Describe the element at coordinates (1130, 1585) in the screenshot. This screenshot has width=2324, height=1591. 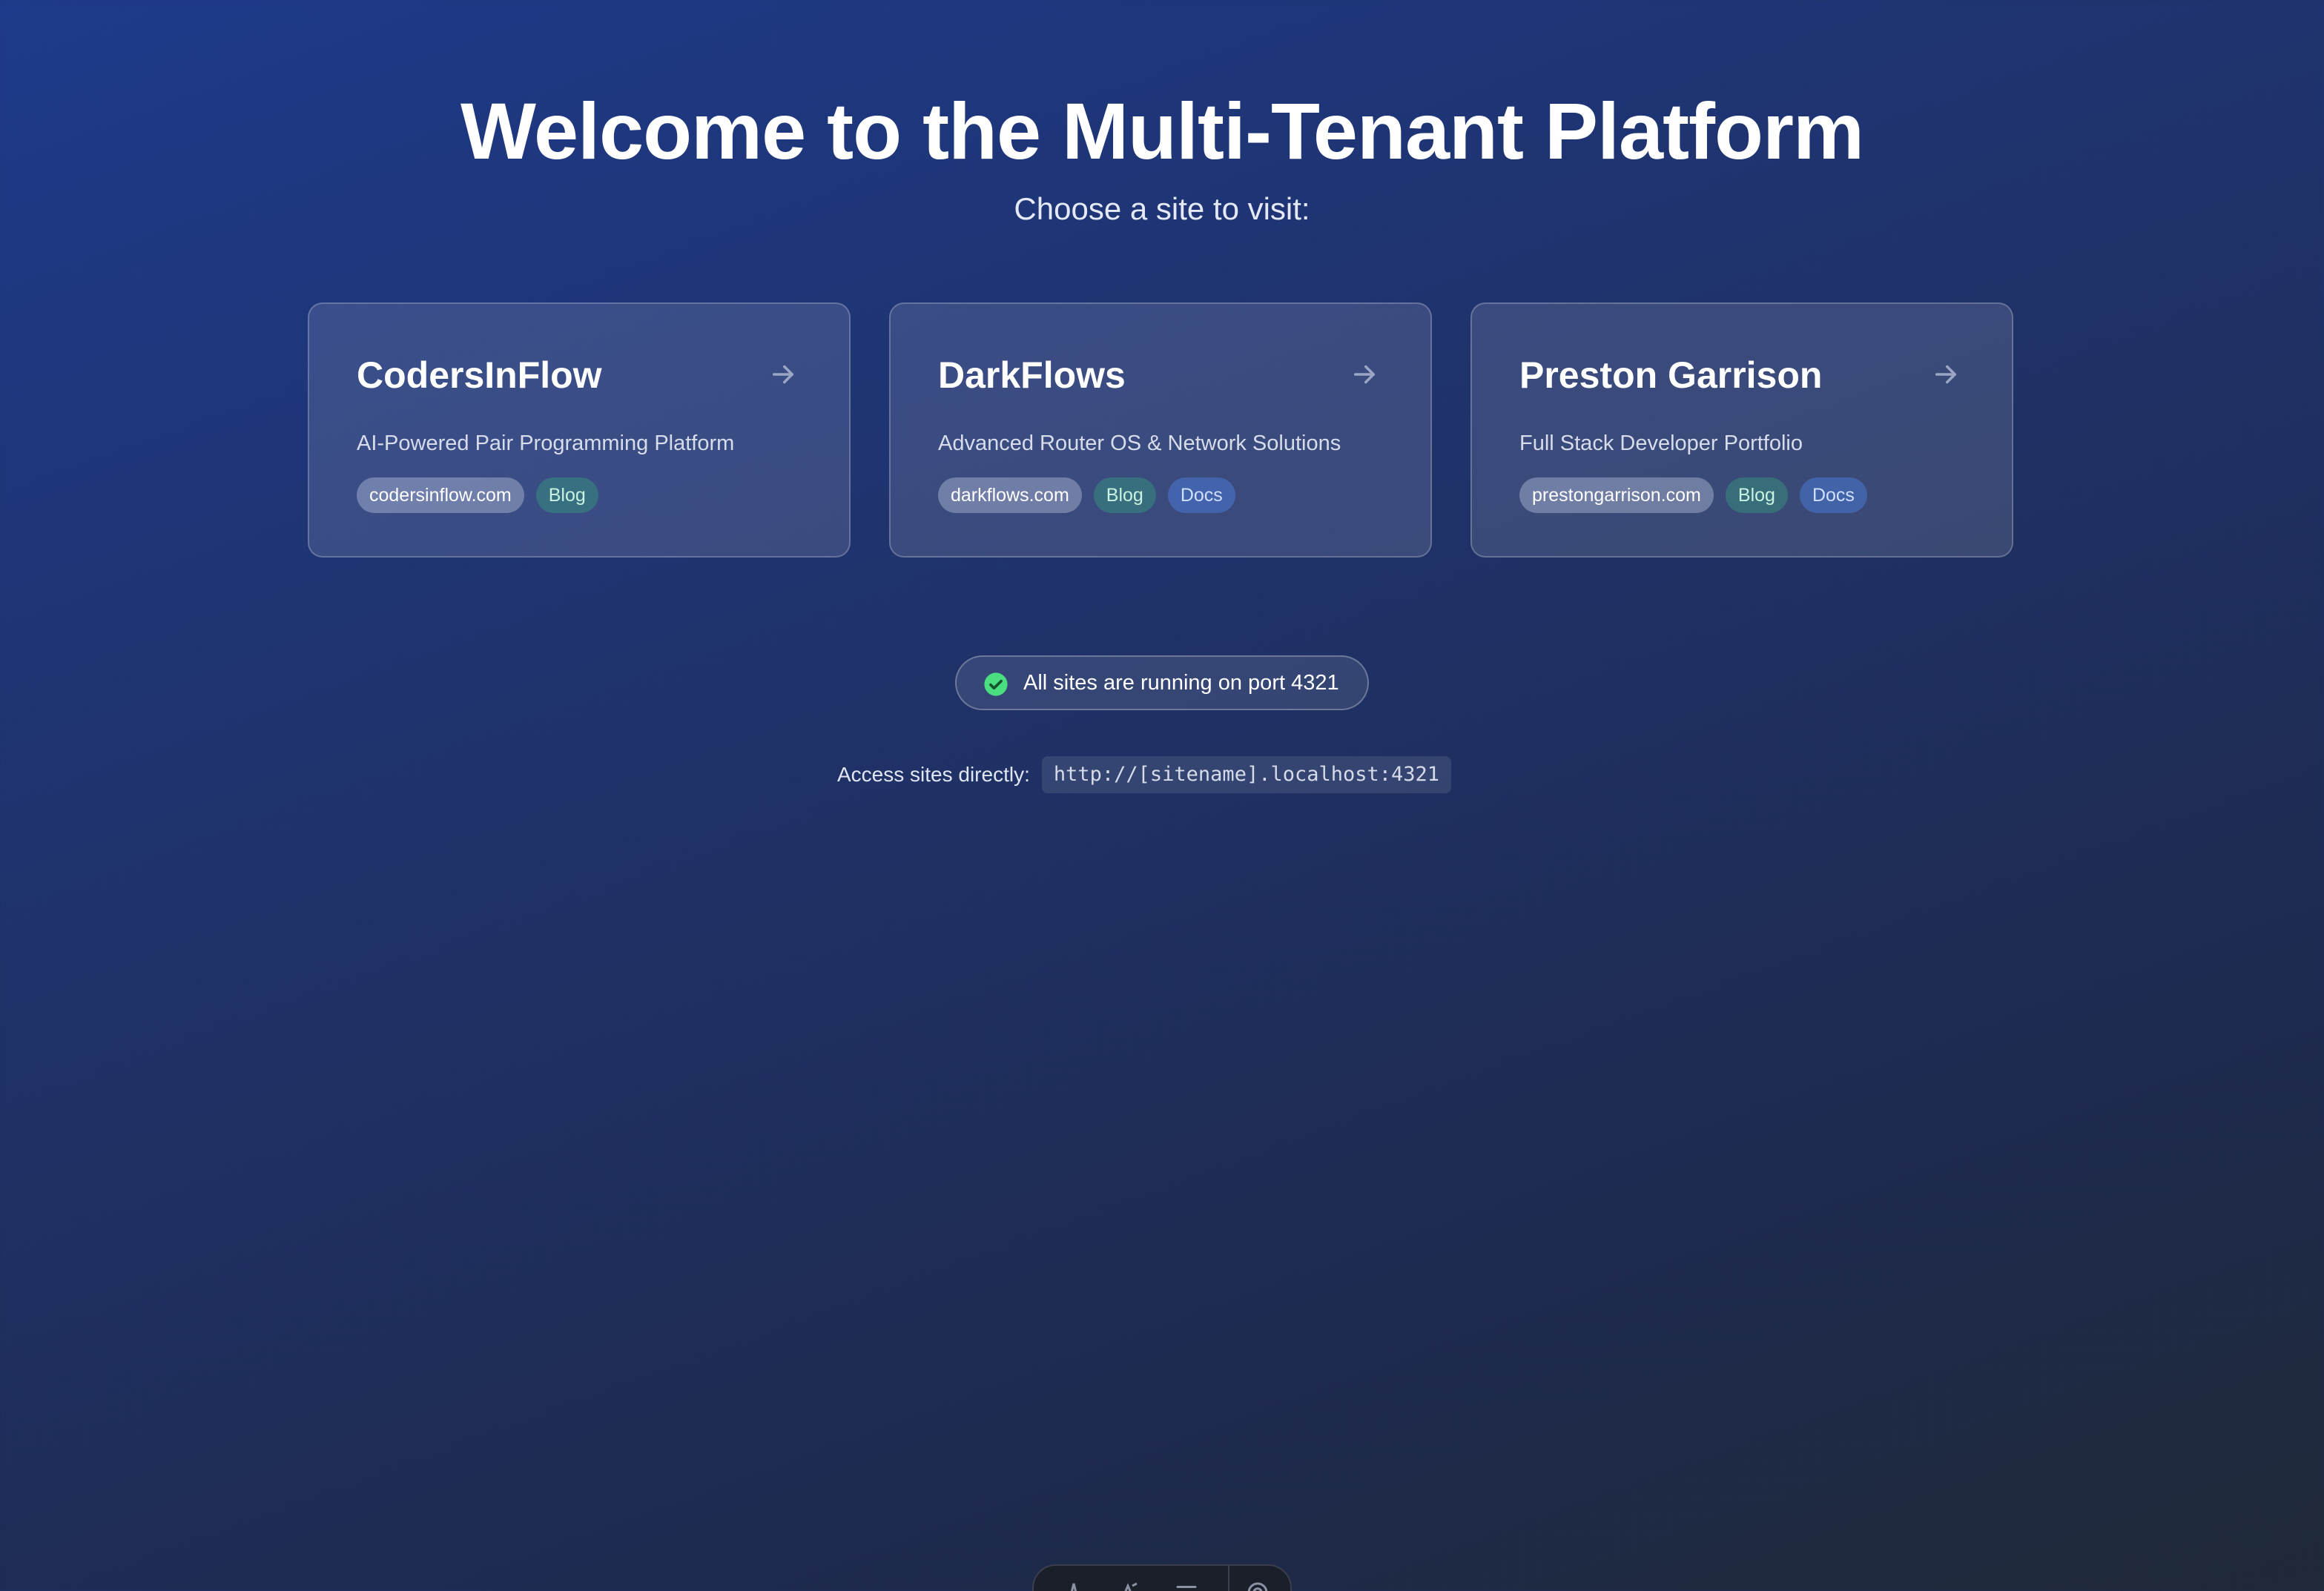
I see `audit-icon` at that location.